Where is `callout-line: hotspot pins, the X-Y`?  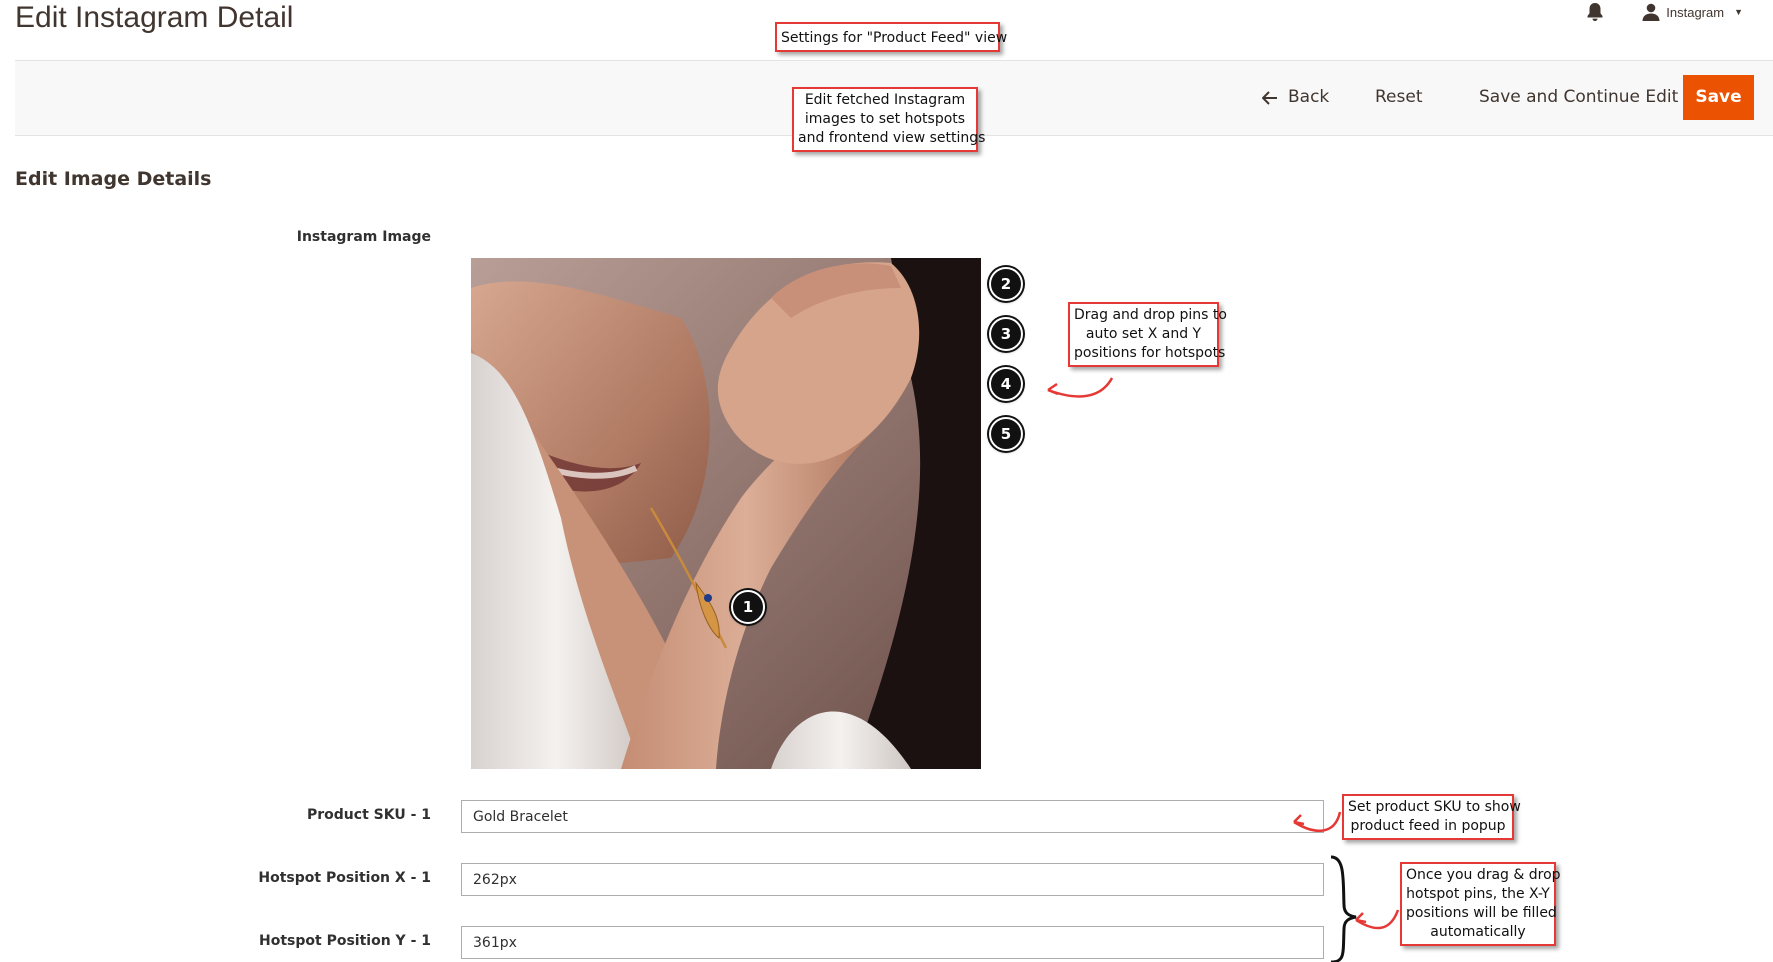
callout-line: hotspot pins, the X-Y is located at coordinates (1478, 894).